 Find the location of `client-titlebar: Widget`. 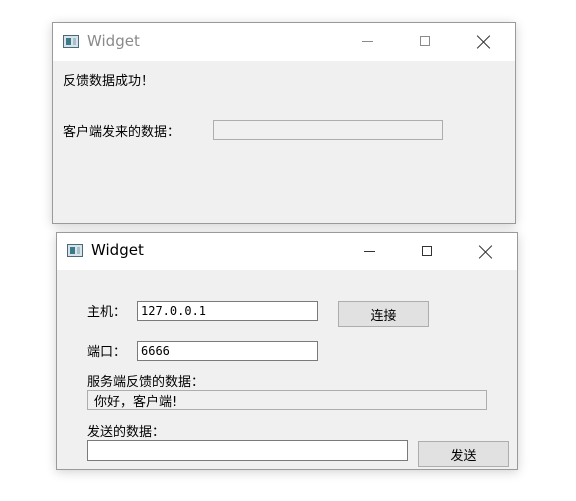

client-titlebar: Widget is located at coordinates (287, 251).